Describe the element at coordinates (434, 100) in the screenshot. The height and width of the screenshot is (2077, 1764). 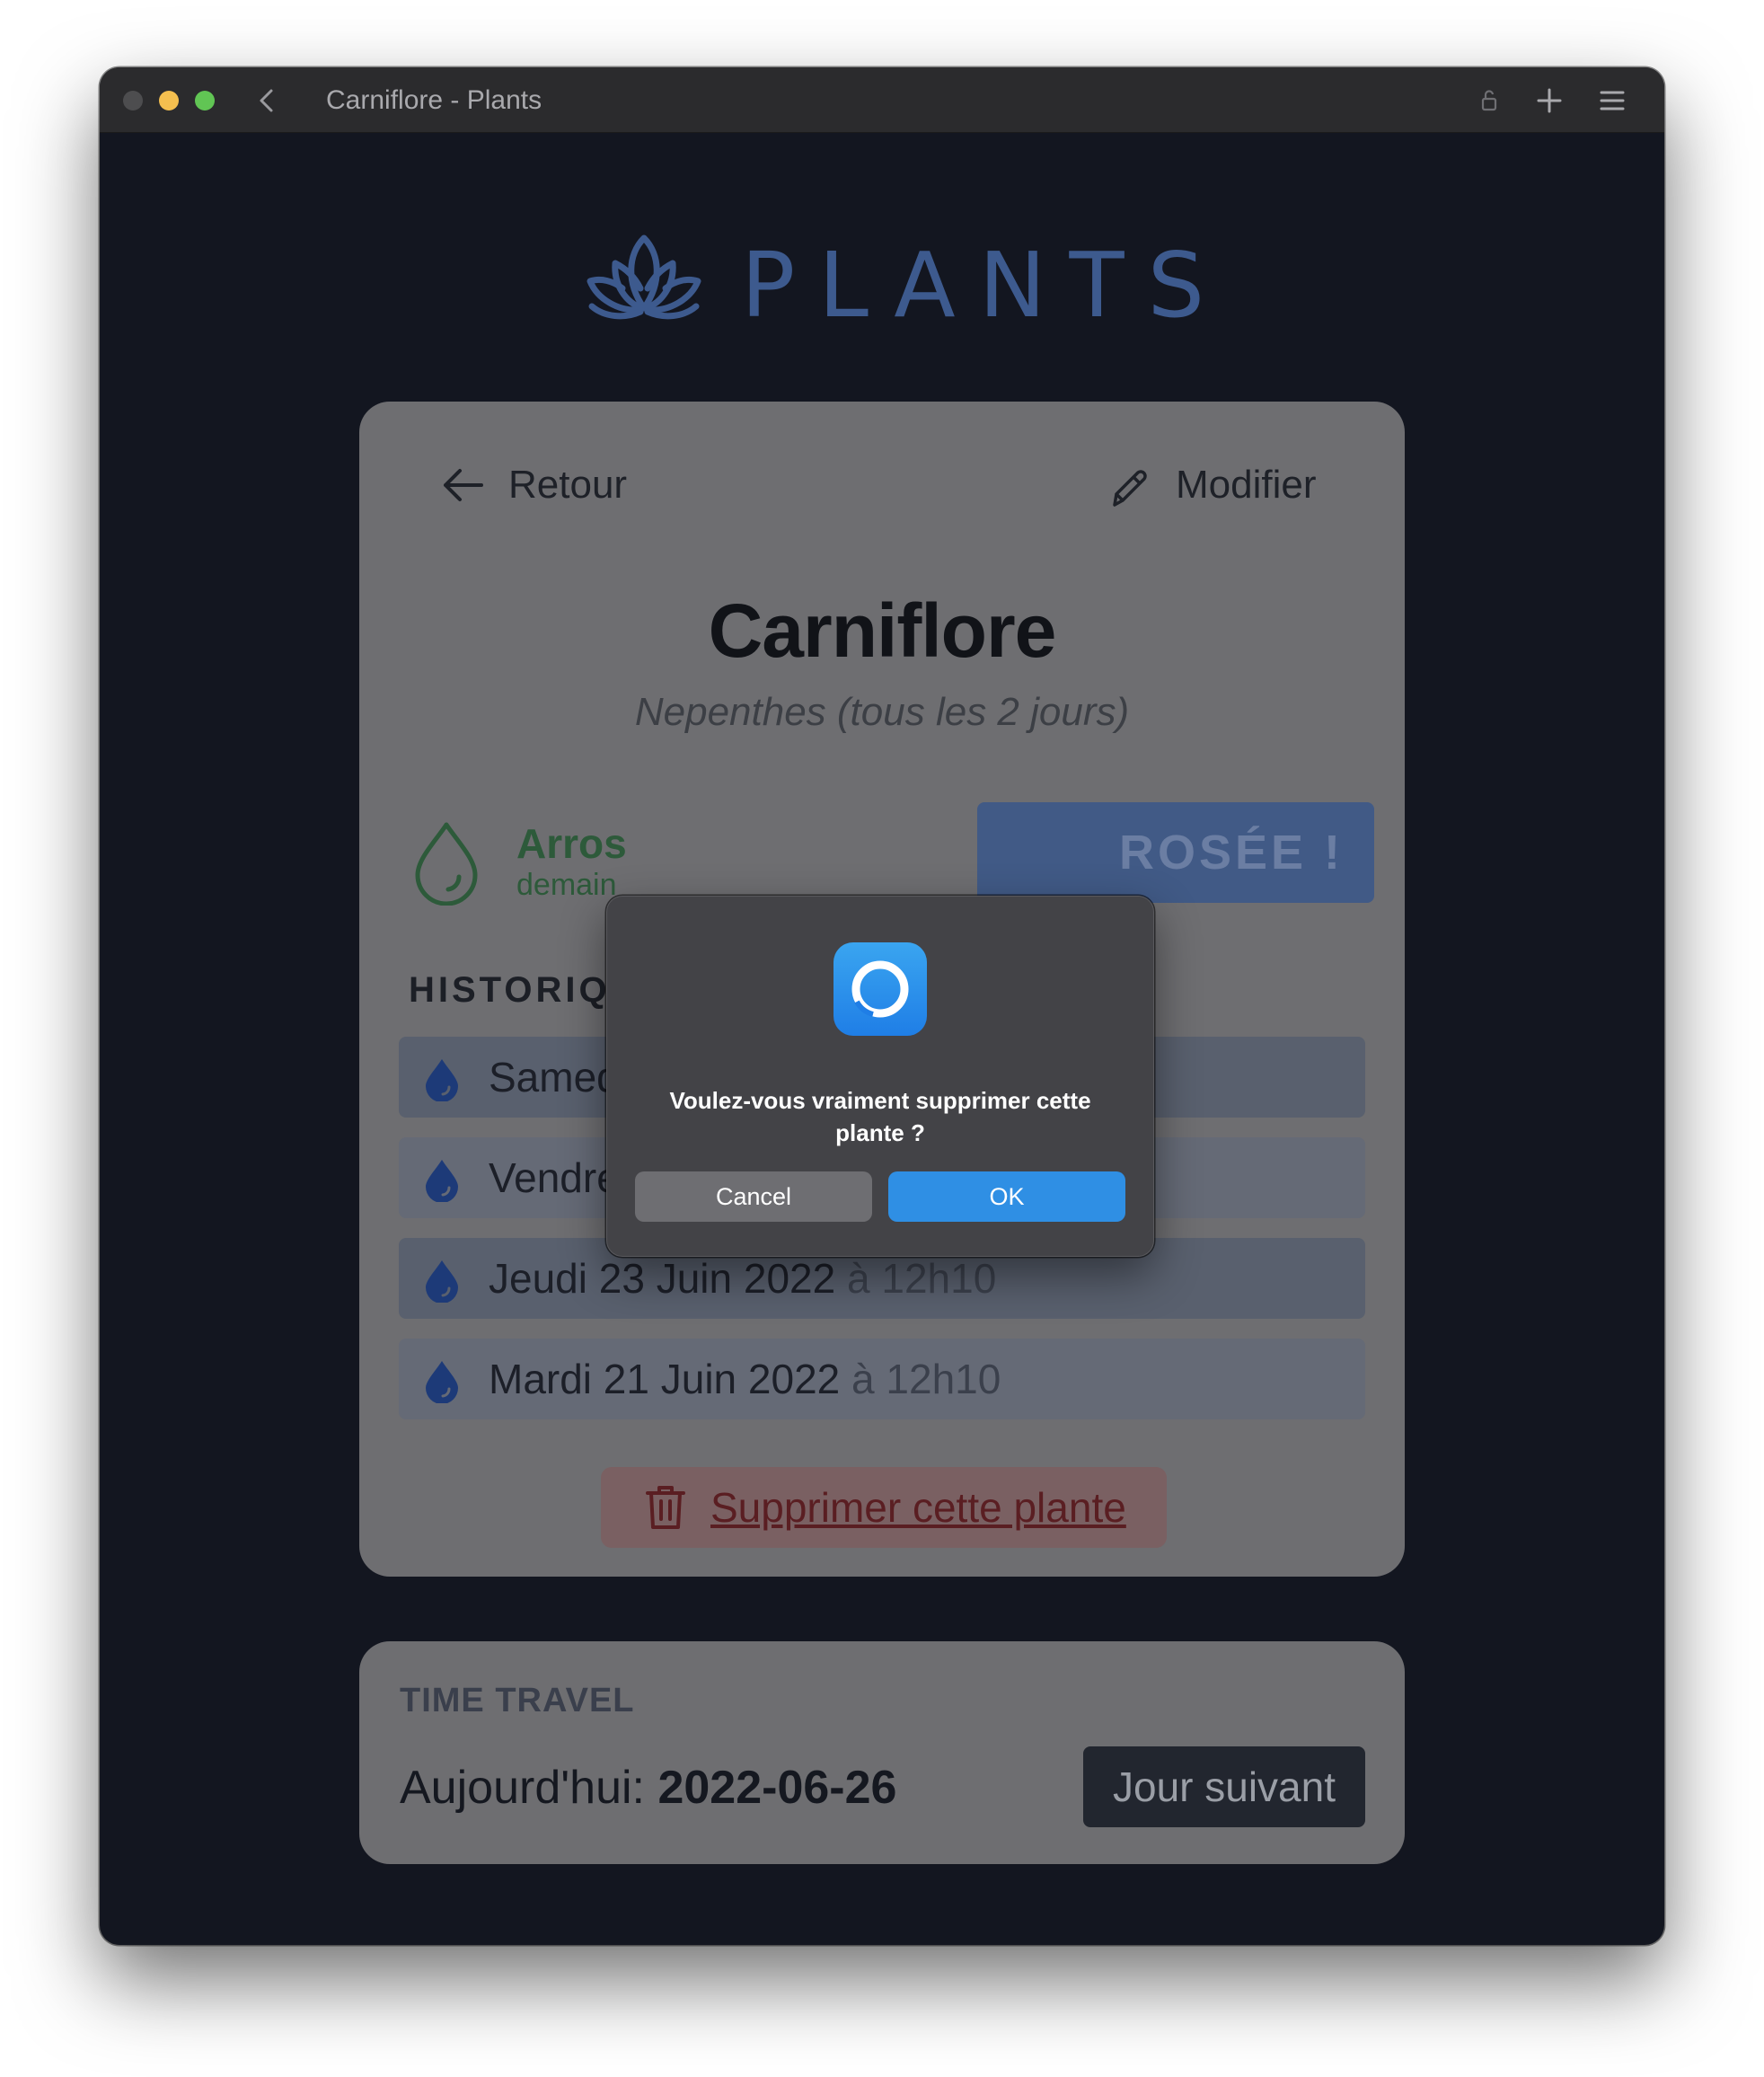
I see `window-title: Carniflore - Plants` at that location.